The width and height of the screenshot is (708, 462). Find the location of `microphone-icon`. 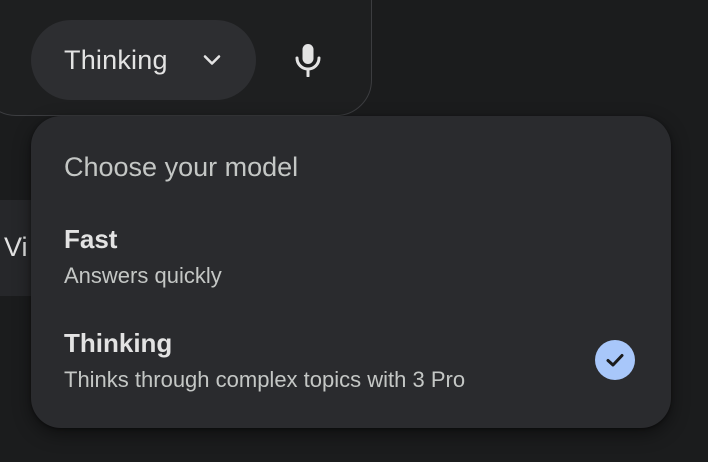

microphone-icon is located at coordinates (308, 60).